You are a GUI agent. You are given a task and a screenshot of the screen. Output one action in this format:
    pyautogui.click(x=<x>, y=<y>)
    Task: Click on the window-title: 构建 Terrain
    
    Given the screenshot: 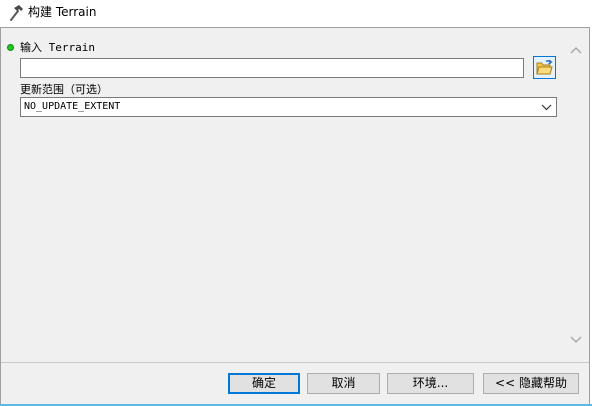 What is the action you would take?
    pyautogui.click(x=62, y=12)
    